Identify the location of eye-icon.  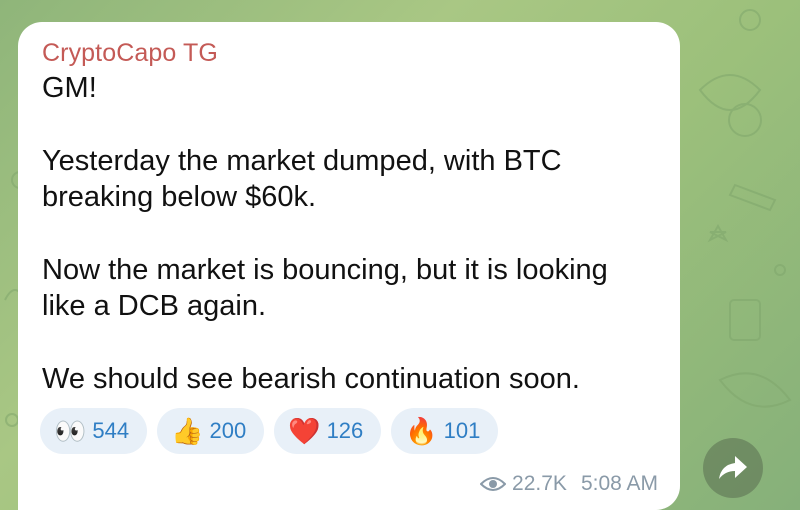
(493, 484).